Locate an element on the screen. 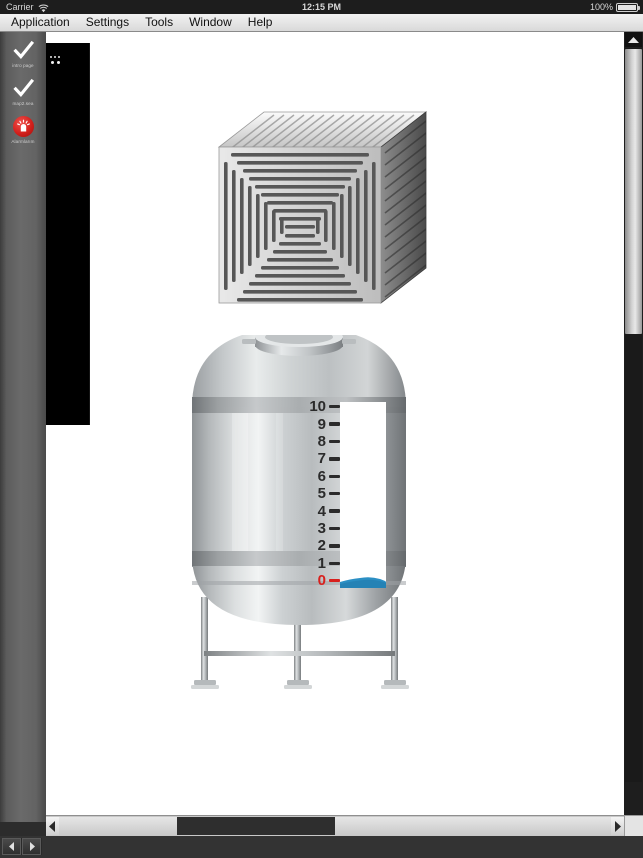  panel-ellipsis-icon is located at coordinates (55, 57).